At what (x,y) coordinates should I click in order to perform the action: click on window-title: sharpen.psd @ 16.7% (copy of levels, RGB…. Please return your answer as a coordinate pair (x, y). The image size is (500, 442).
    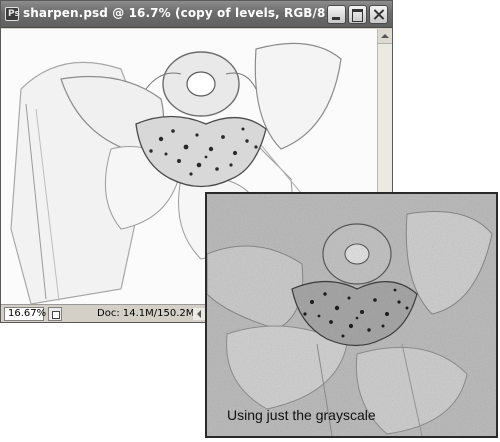
    Looking at the image, I should click on (177, 13).